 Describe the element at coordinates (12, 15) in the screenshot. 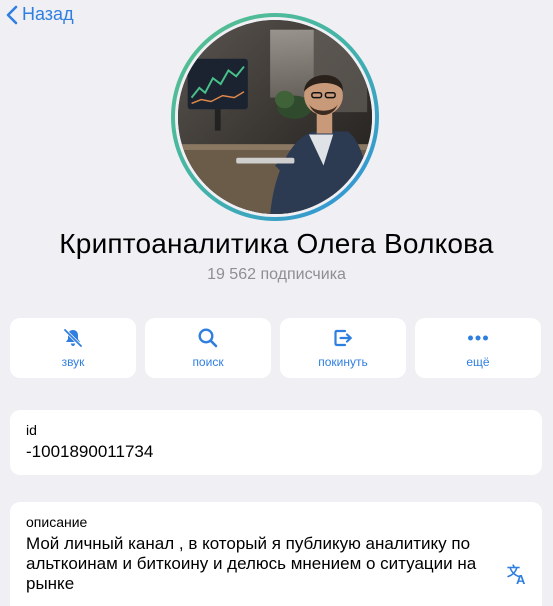

I see `chevron-left-icon` at that location.